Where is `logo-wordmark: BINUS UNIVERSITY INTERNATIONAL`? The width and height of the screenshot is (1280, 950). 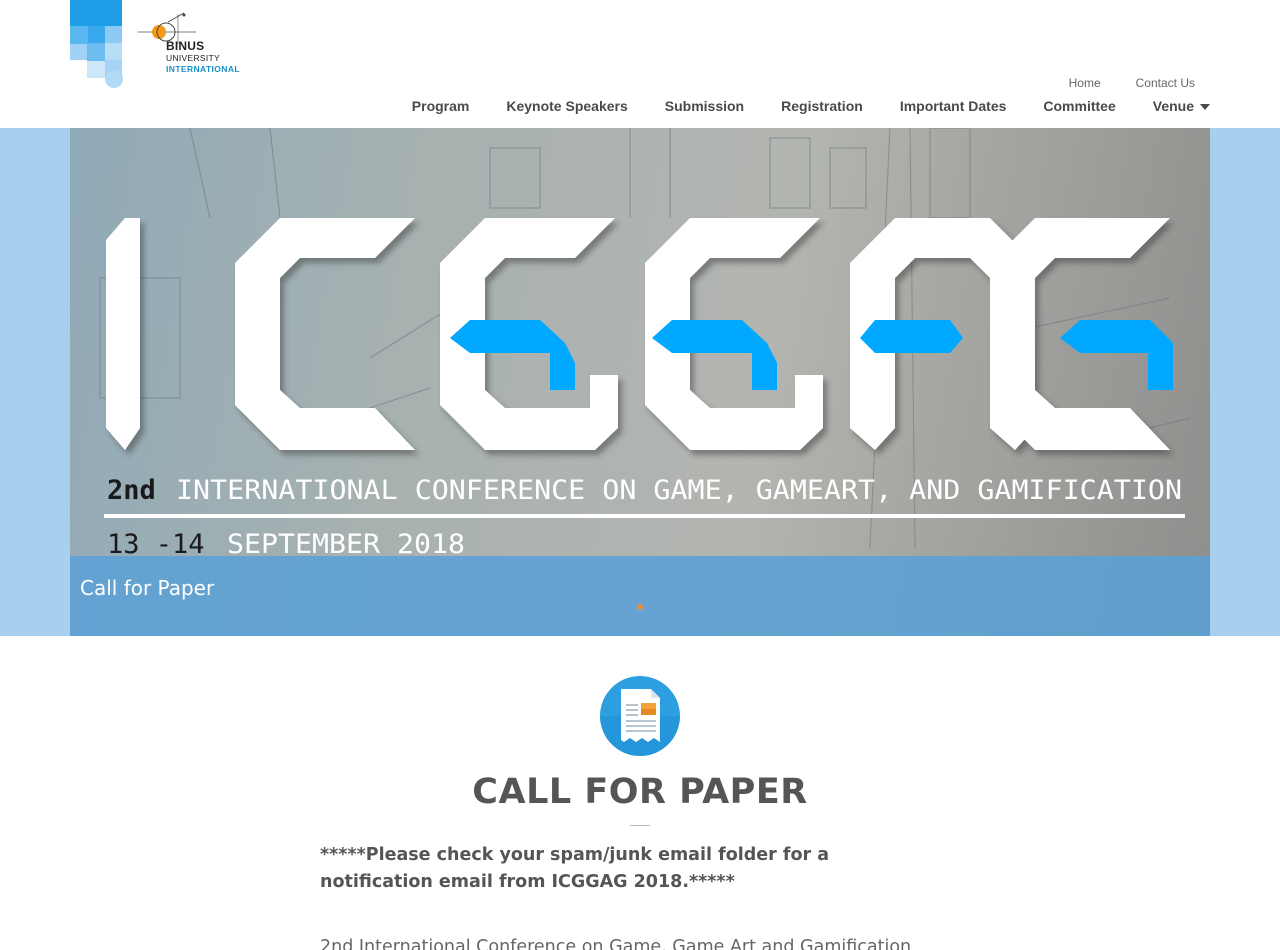 logo-wordmark: BINUS UNIVERSITY INTERNATIONAL is located at coordinates (203, 56).